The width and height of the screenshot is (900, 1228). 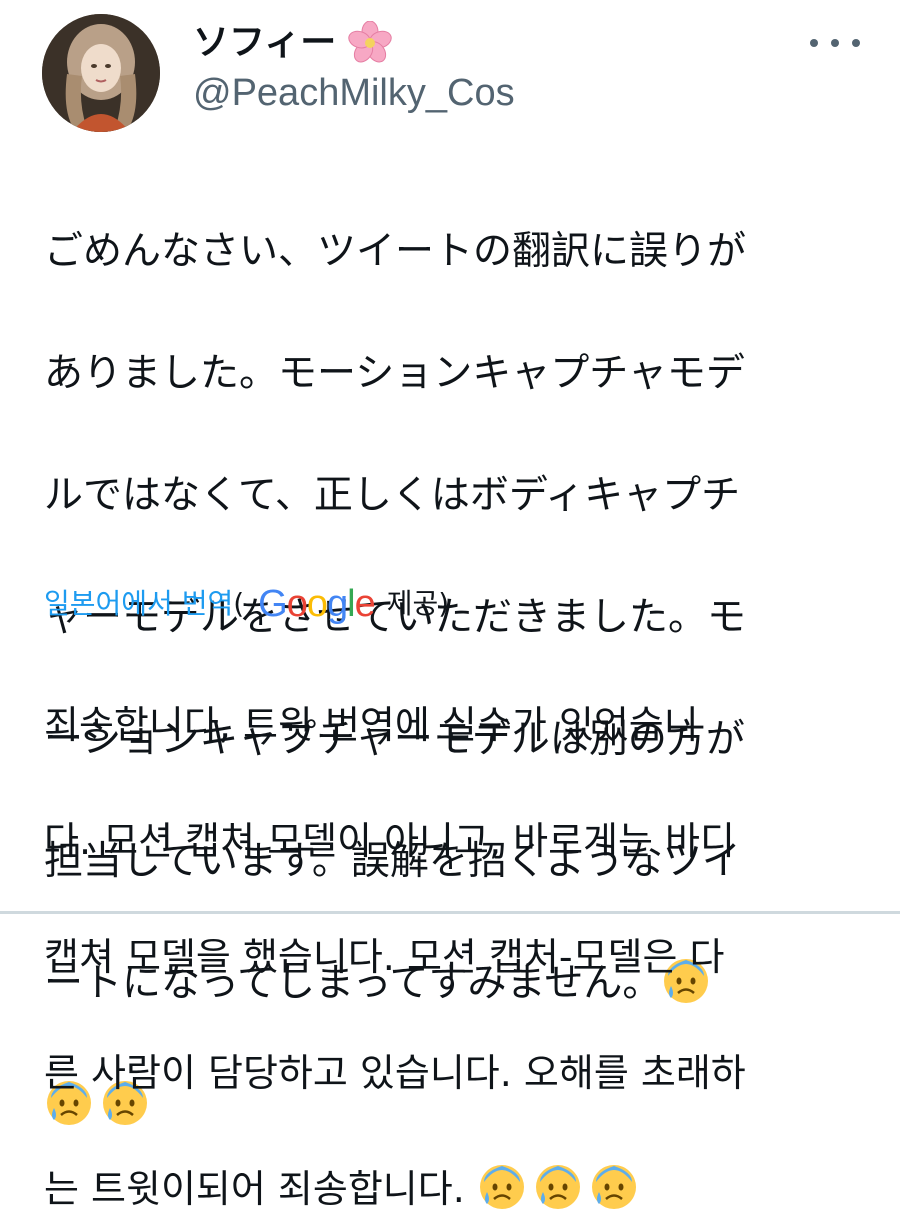 I want to click on user-handle: @PeachMilky_Cos, so click(x=354, y=93).